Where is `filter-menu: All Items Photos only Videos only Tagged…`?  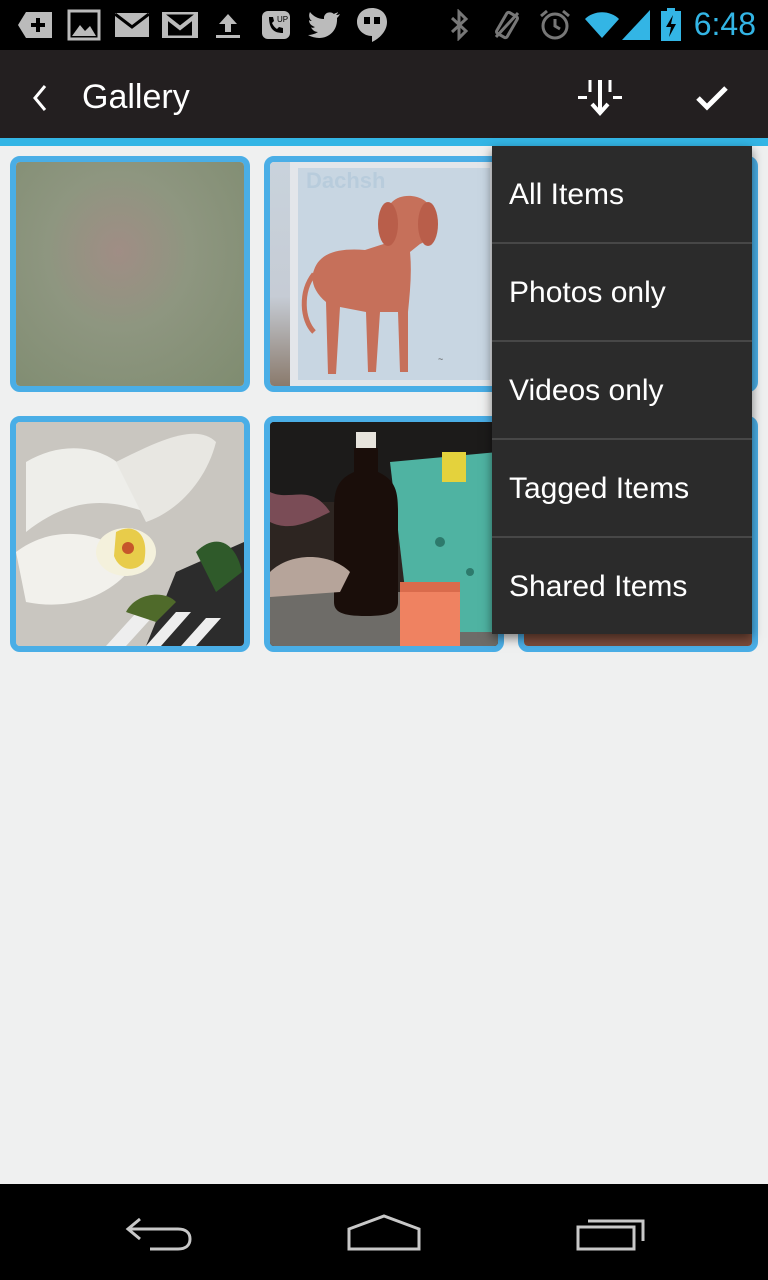
filter-menu: All Items Photos only Videos only Tagged… is located at coordinates (622, 390).